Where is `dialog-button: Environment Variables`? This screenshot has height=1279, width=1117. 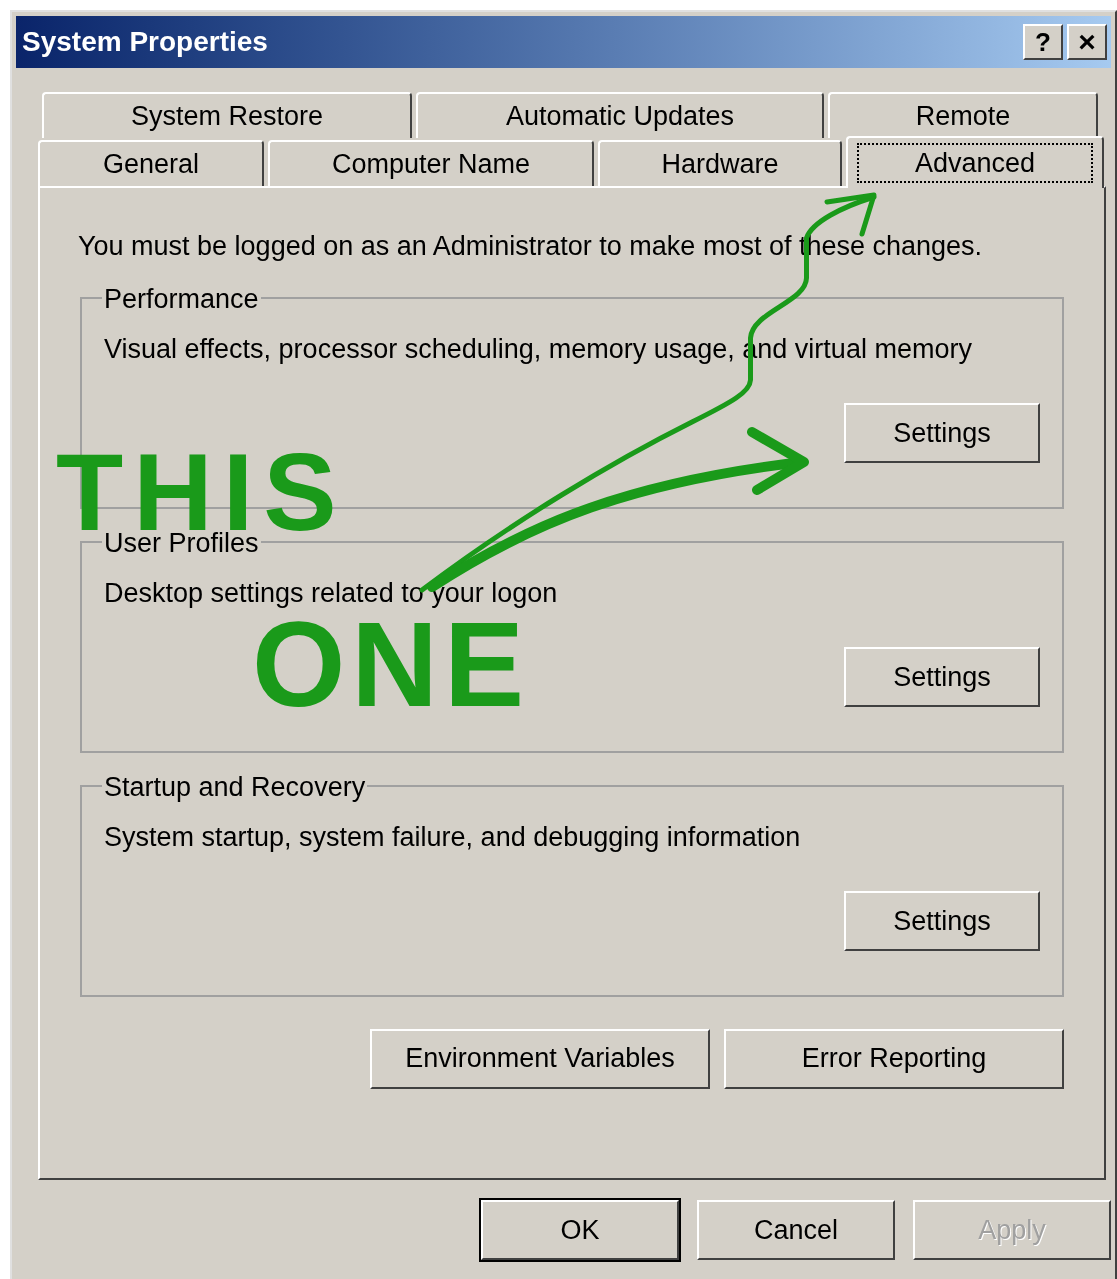 dialog-button: Environment Variables is located at coordinates (540, 1058).